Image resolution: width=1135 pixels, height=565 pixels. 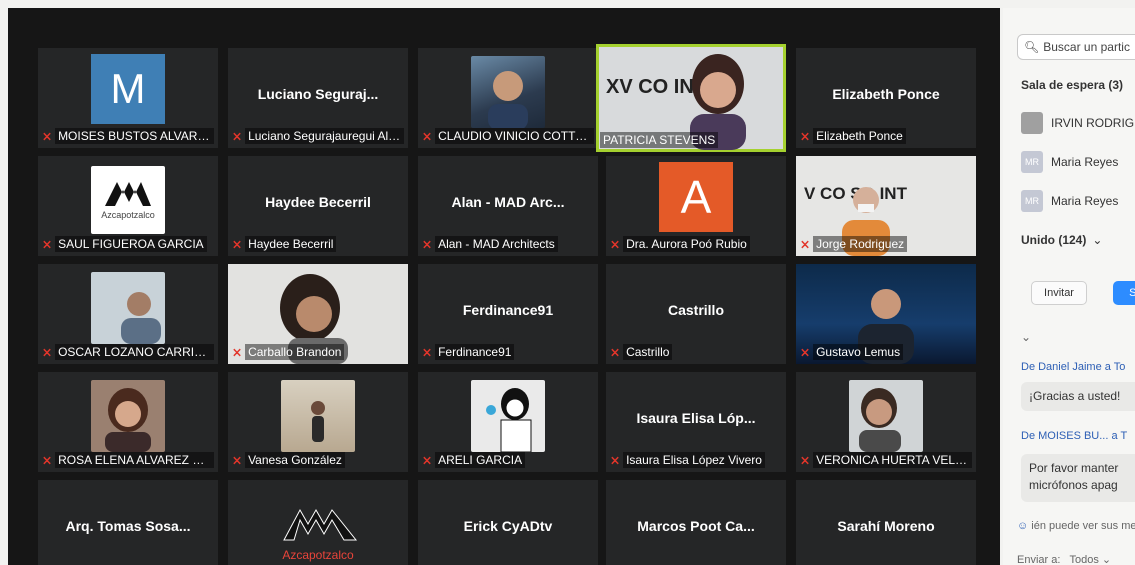 What do you see at coordinates (886, 98) in the screenshot?
I see `participant-tile-elizabeth: Elizabeth Ponce ⨯ Elizabeth Ponce` at bounding box center [886, 98].